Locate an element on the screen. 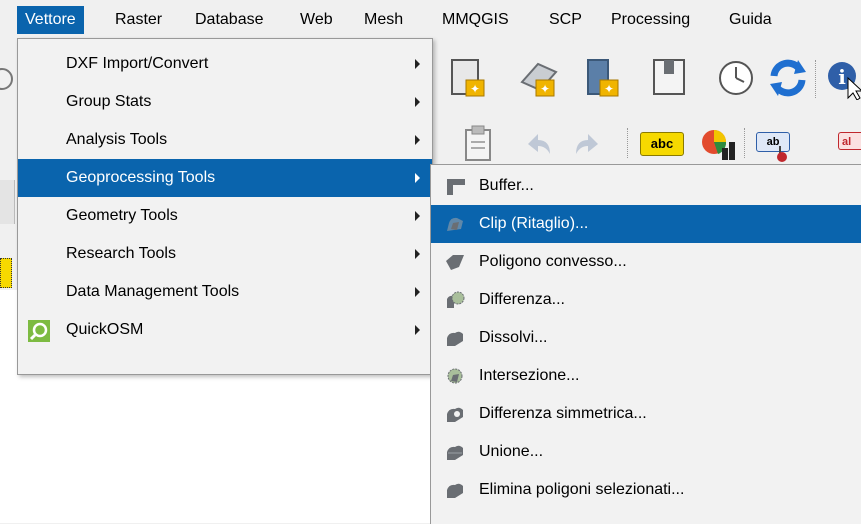 The height and width of the screenshot is (524, 861). union-icon is located at coordinates (455, 452).